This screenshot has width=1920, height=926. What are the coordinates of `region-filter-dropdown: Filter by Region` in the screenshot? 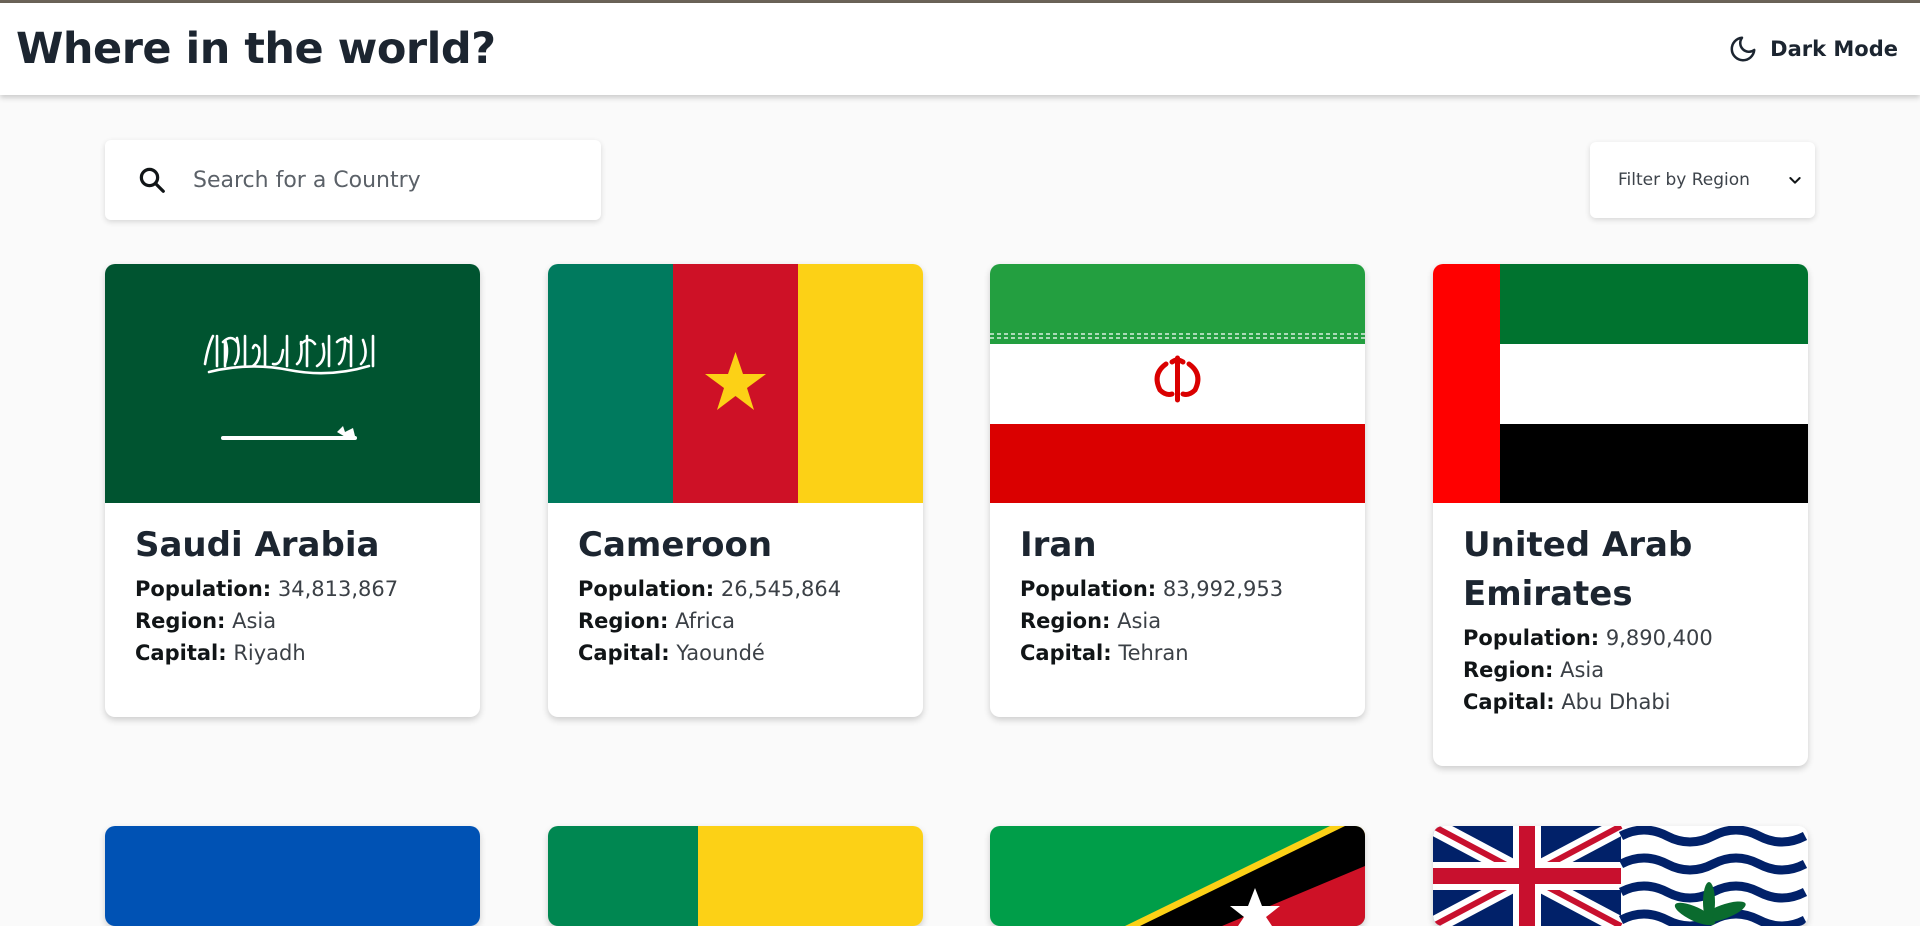 It's located at (1702, 180).